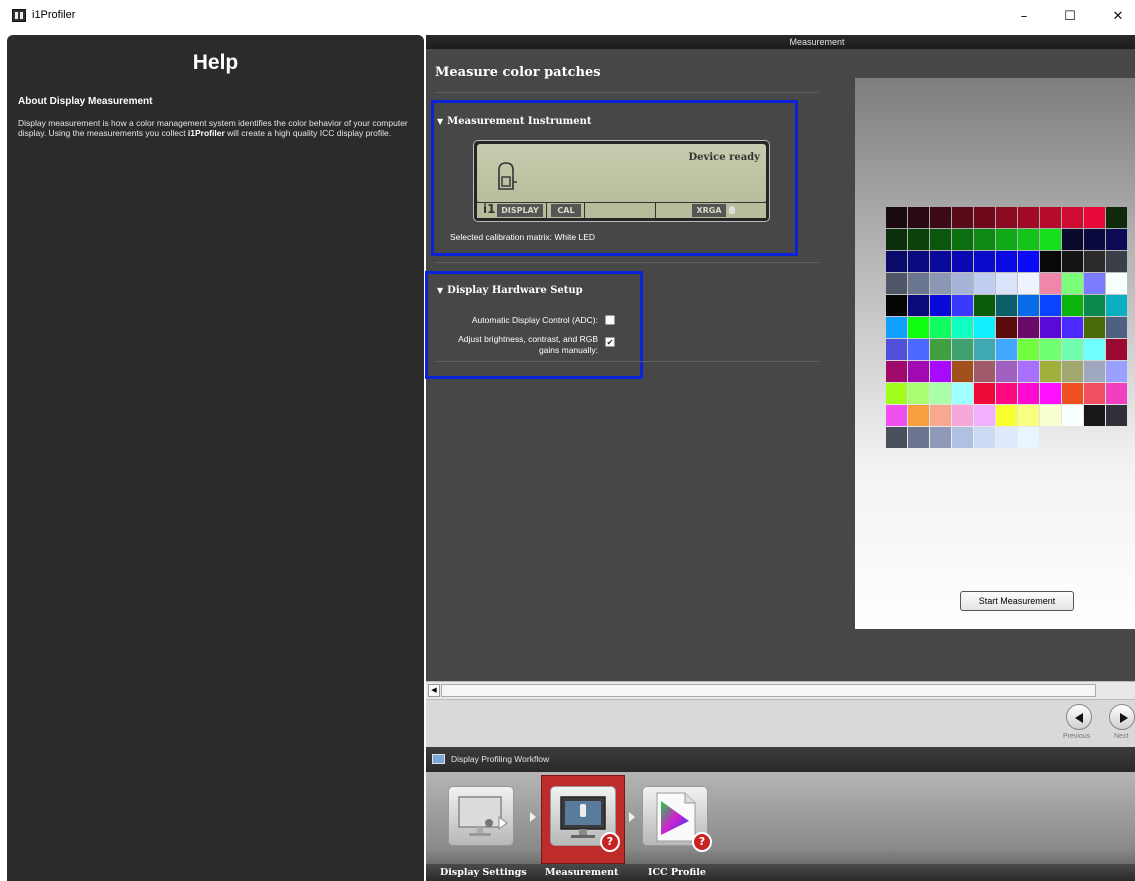 The width and height of the screenshot is (1135, 881). Describe the element at coordinates (1070, 17) in the screenshot. I see `maximize-button: ☐` at that location.